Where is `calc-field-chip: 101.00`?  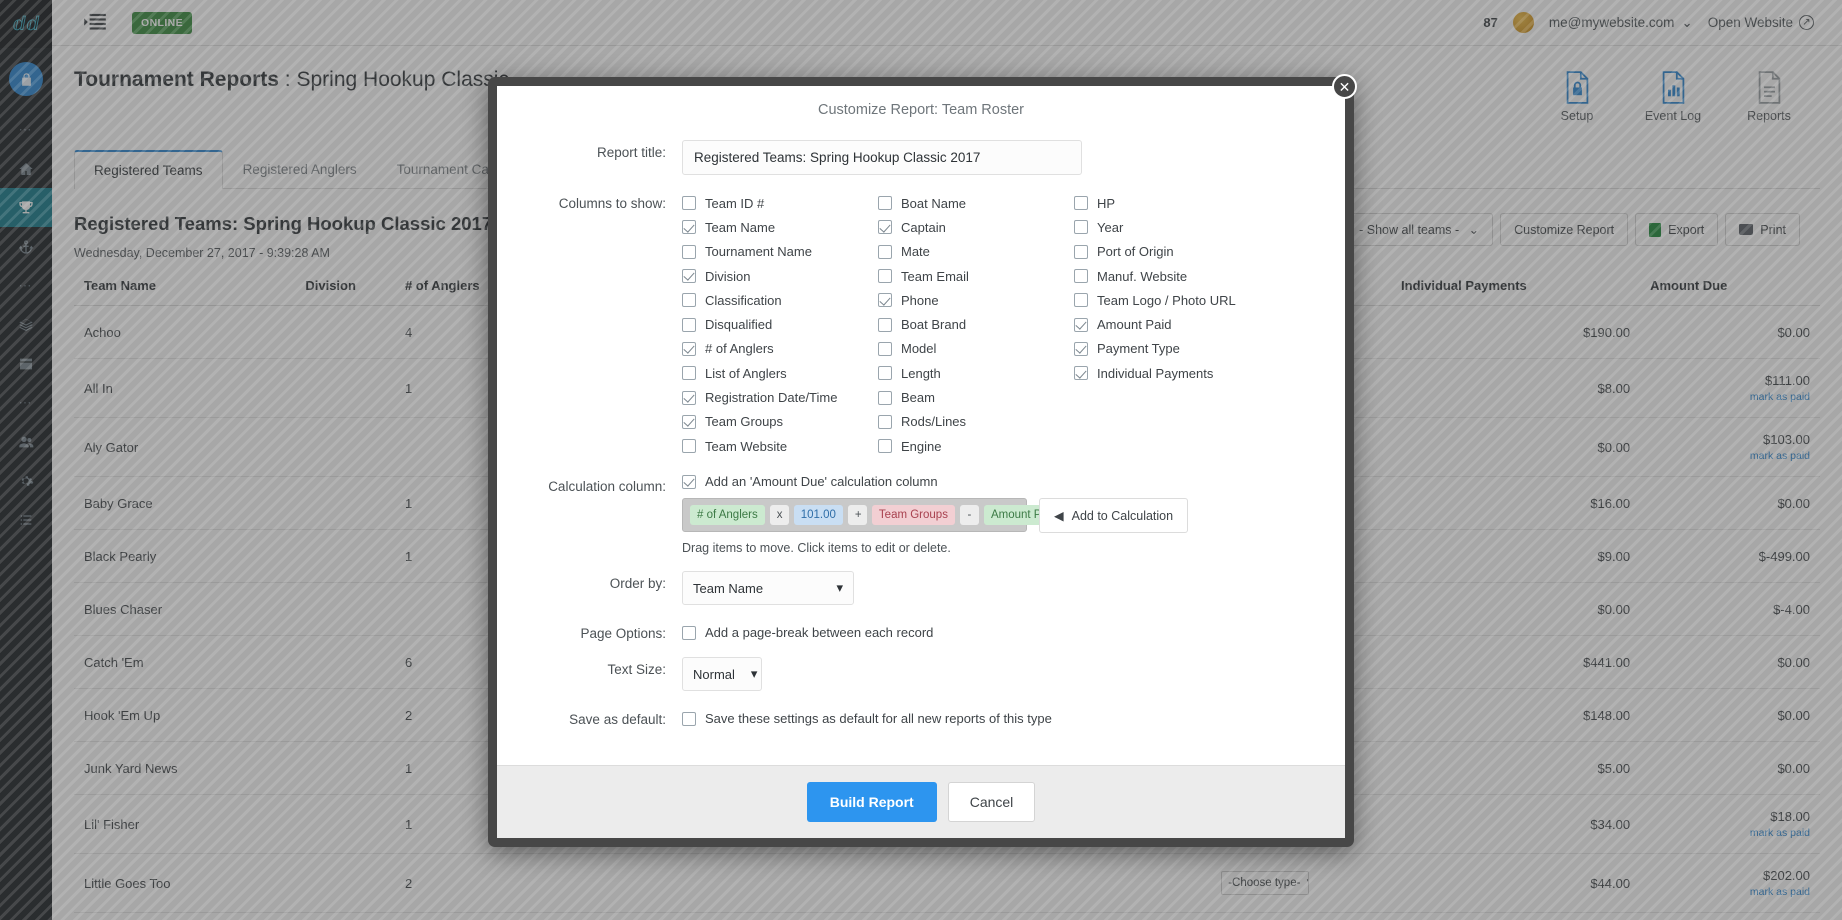
calc-field-chip: 101.00 is located at coordinates (818, 515).